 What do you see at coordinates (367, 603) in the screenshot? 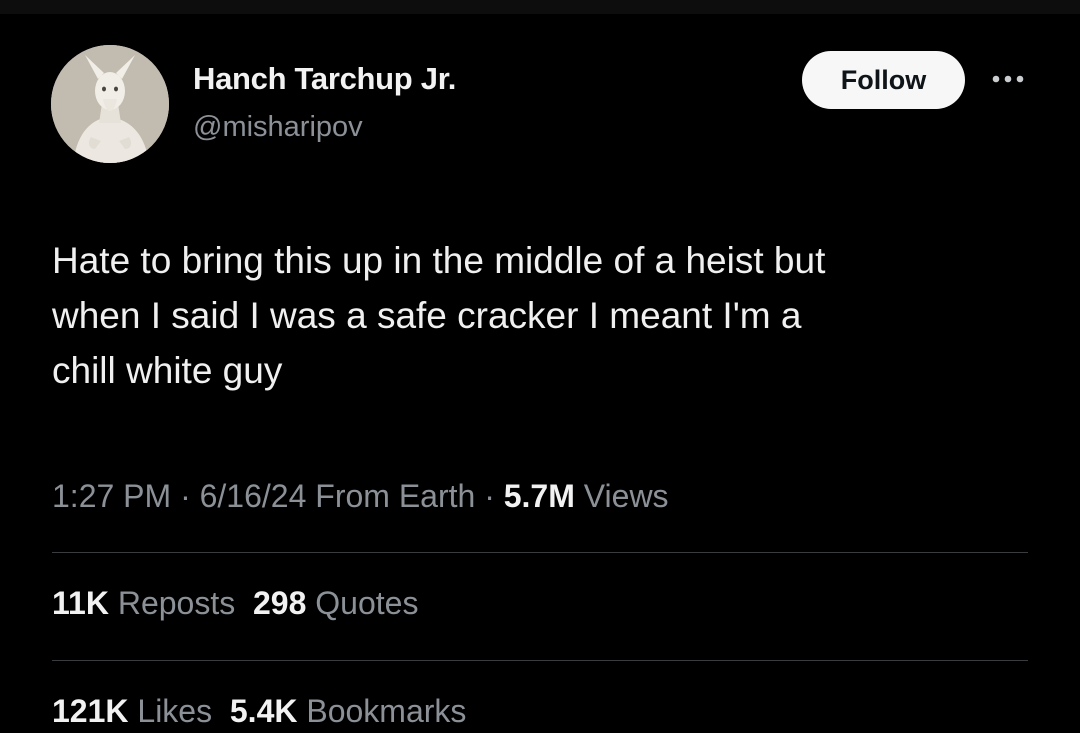
I see `quotes-label: Quotes` at bounding box center [367, 603].